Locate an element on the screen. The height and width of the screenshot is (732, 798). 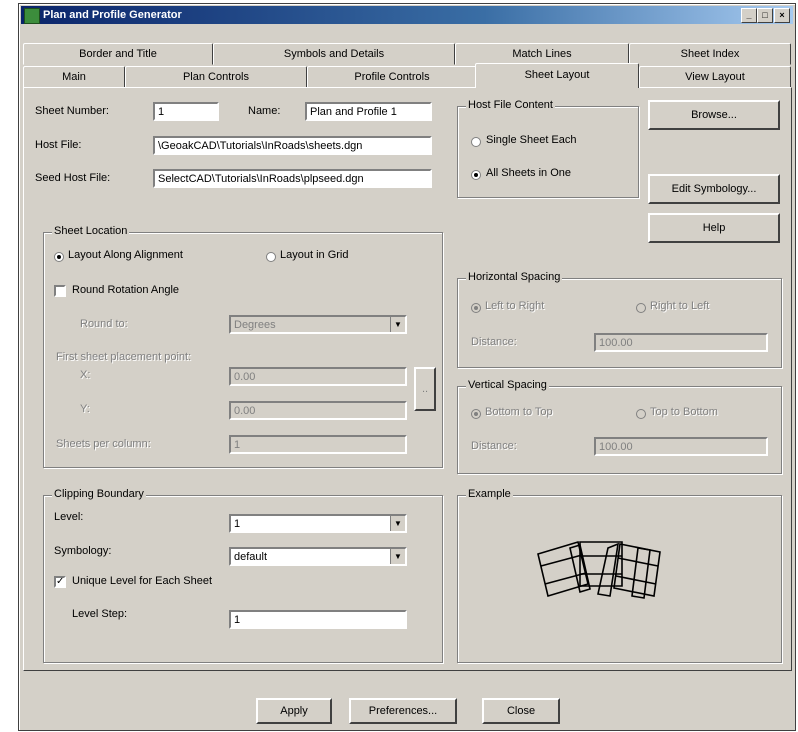
host-file-label: Host File: is located at coordinates (58, 145).